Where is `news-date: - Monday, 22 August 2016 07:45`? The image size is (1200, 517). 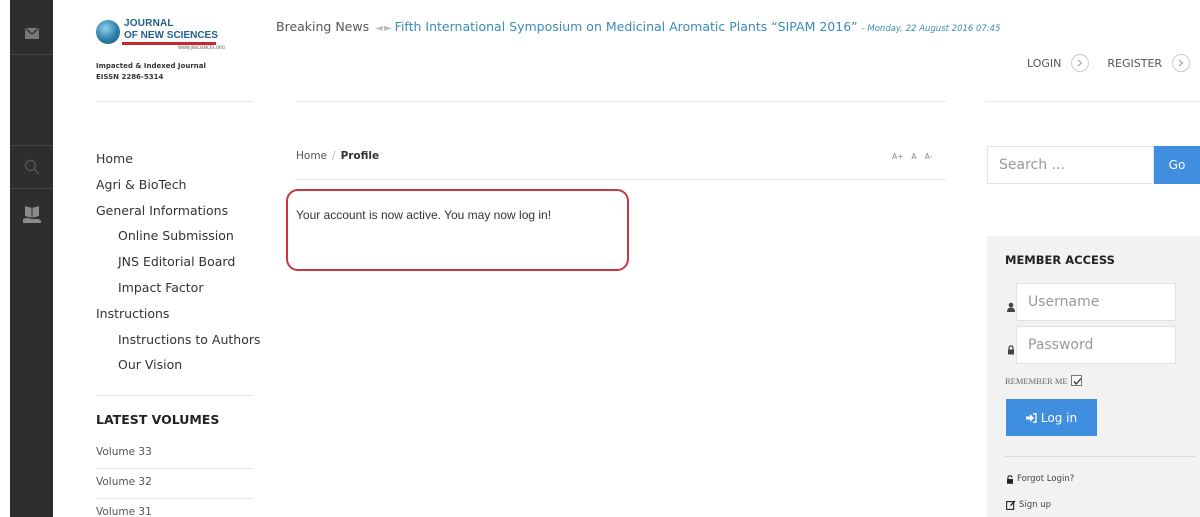
news-date: - Monday, 22 August 2016 07:45 is located at coordinates (931, 29).